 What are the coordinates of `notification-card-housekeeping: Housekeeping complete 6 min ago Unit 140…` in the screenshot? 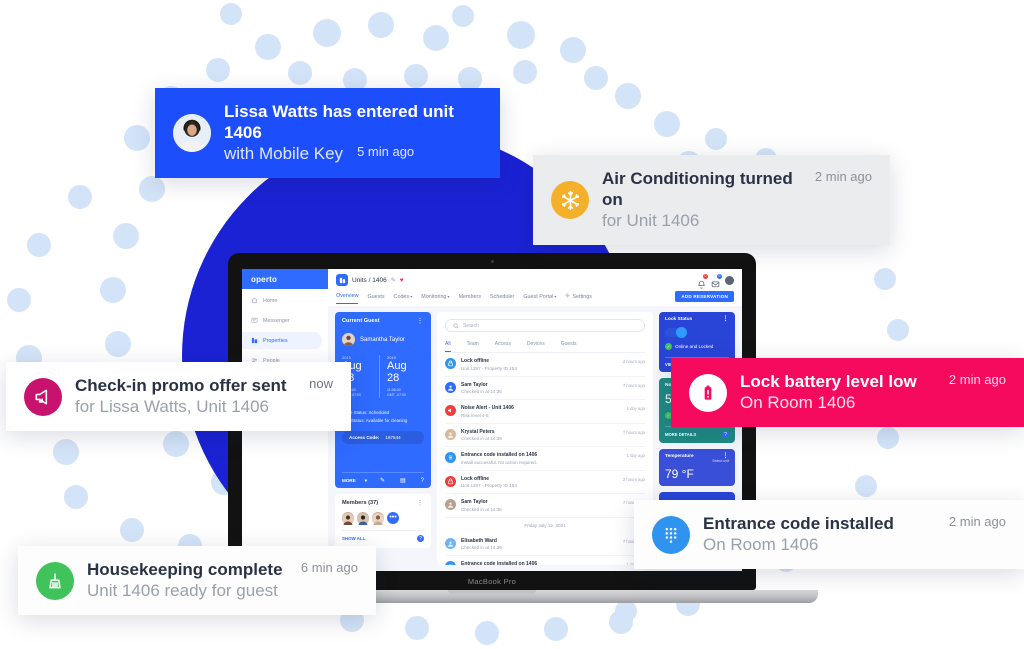 It's located at (197, 580).